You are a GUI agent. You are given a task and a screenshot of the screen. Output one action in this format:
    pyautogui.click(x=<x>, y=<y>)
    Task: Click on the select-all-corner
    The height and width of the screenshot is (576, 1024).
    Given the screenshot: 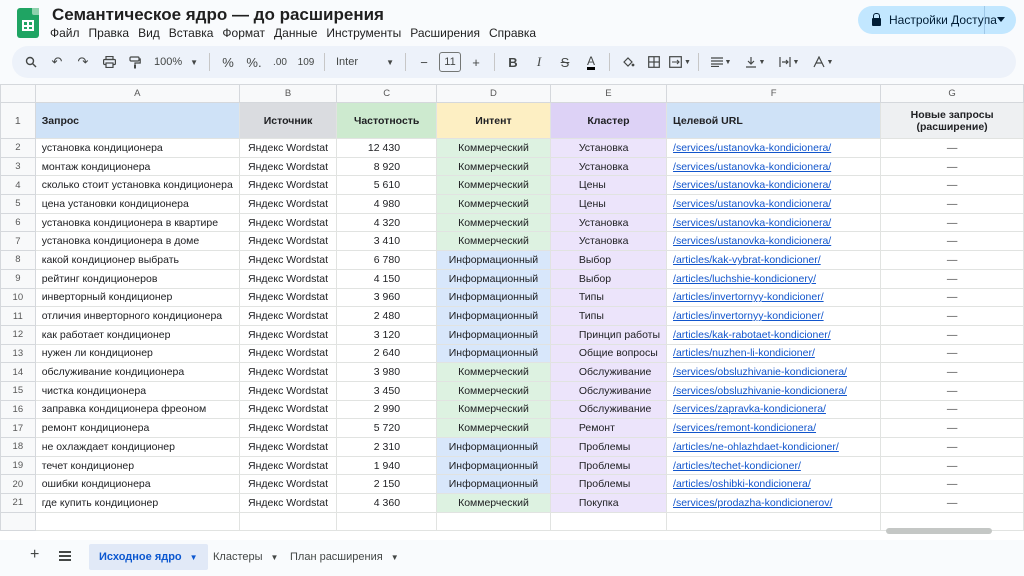 What is the action you would take?
    pyautogui.click(x=18, y=93)
    